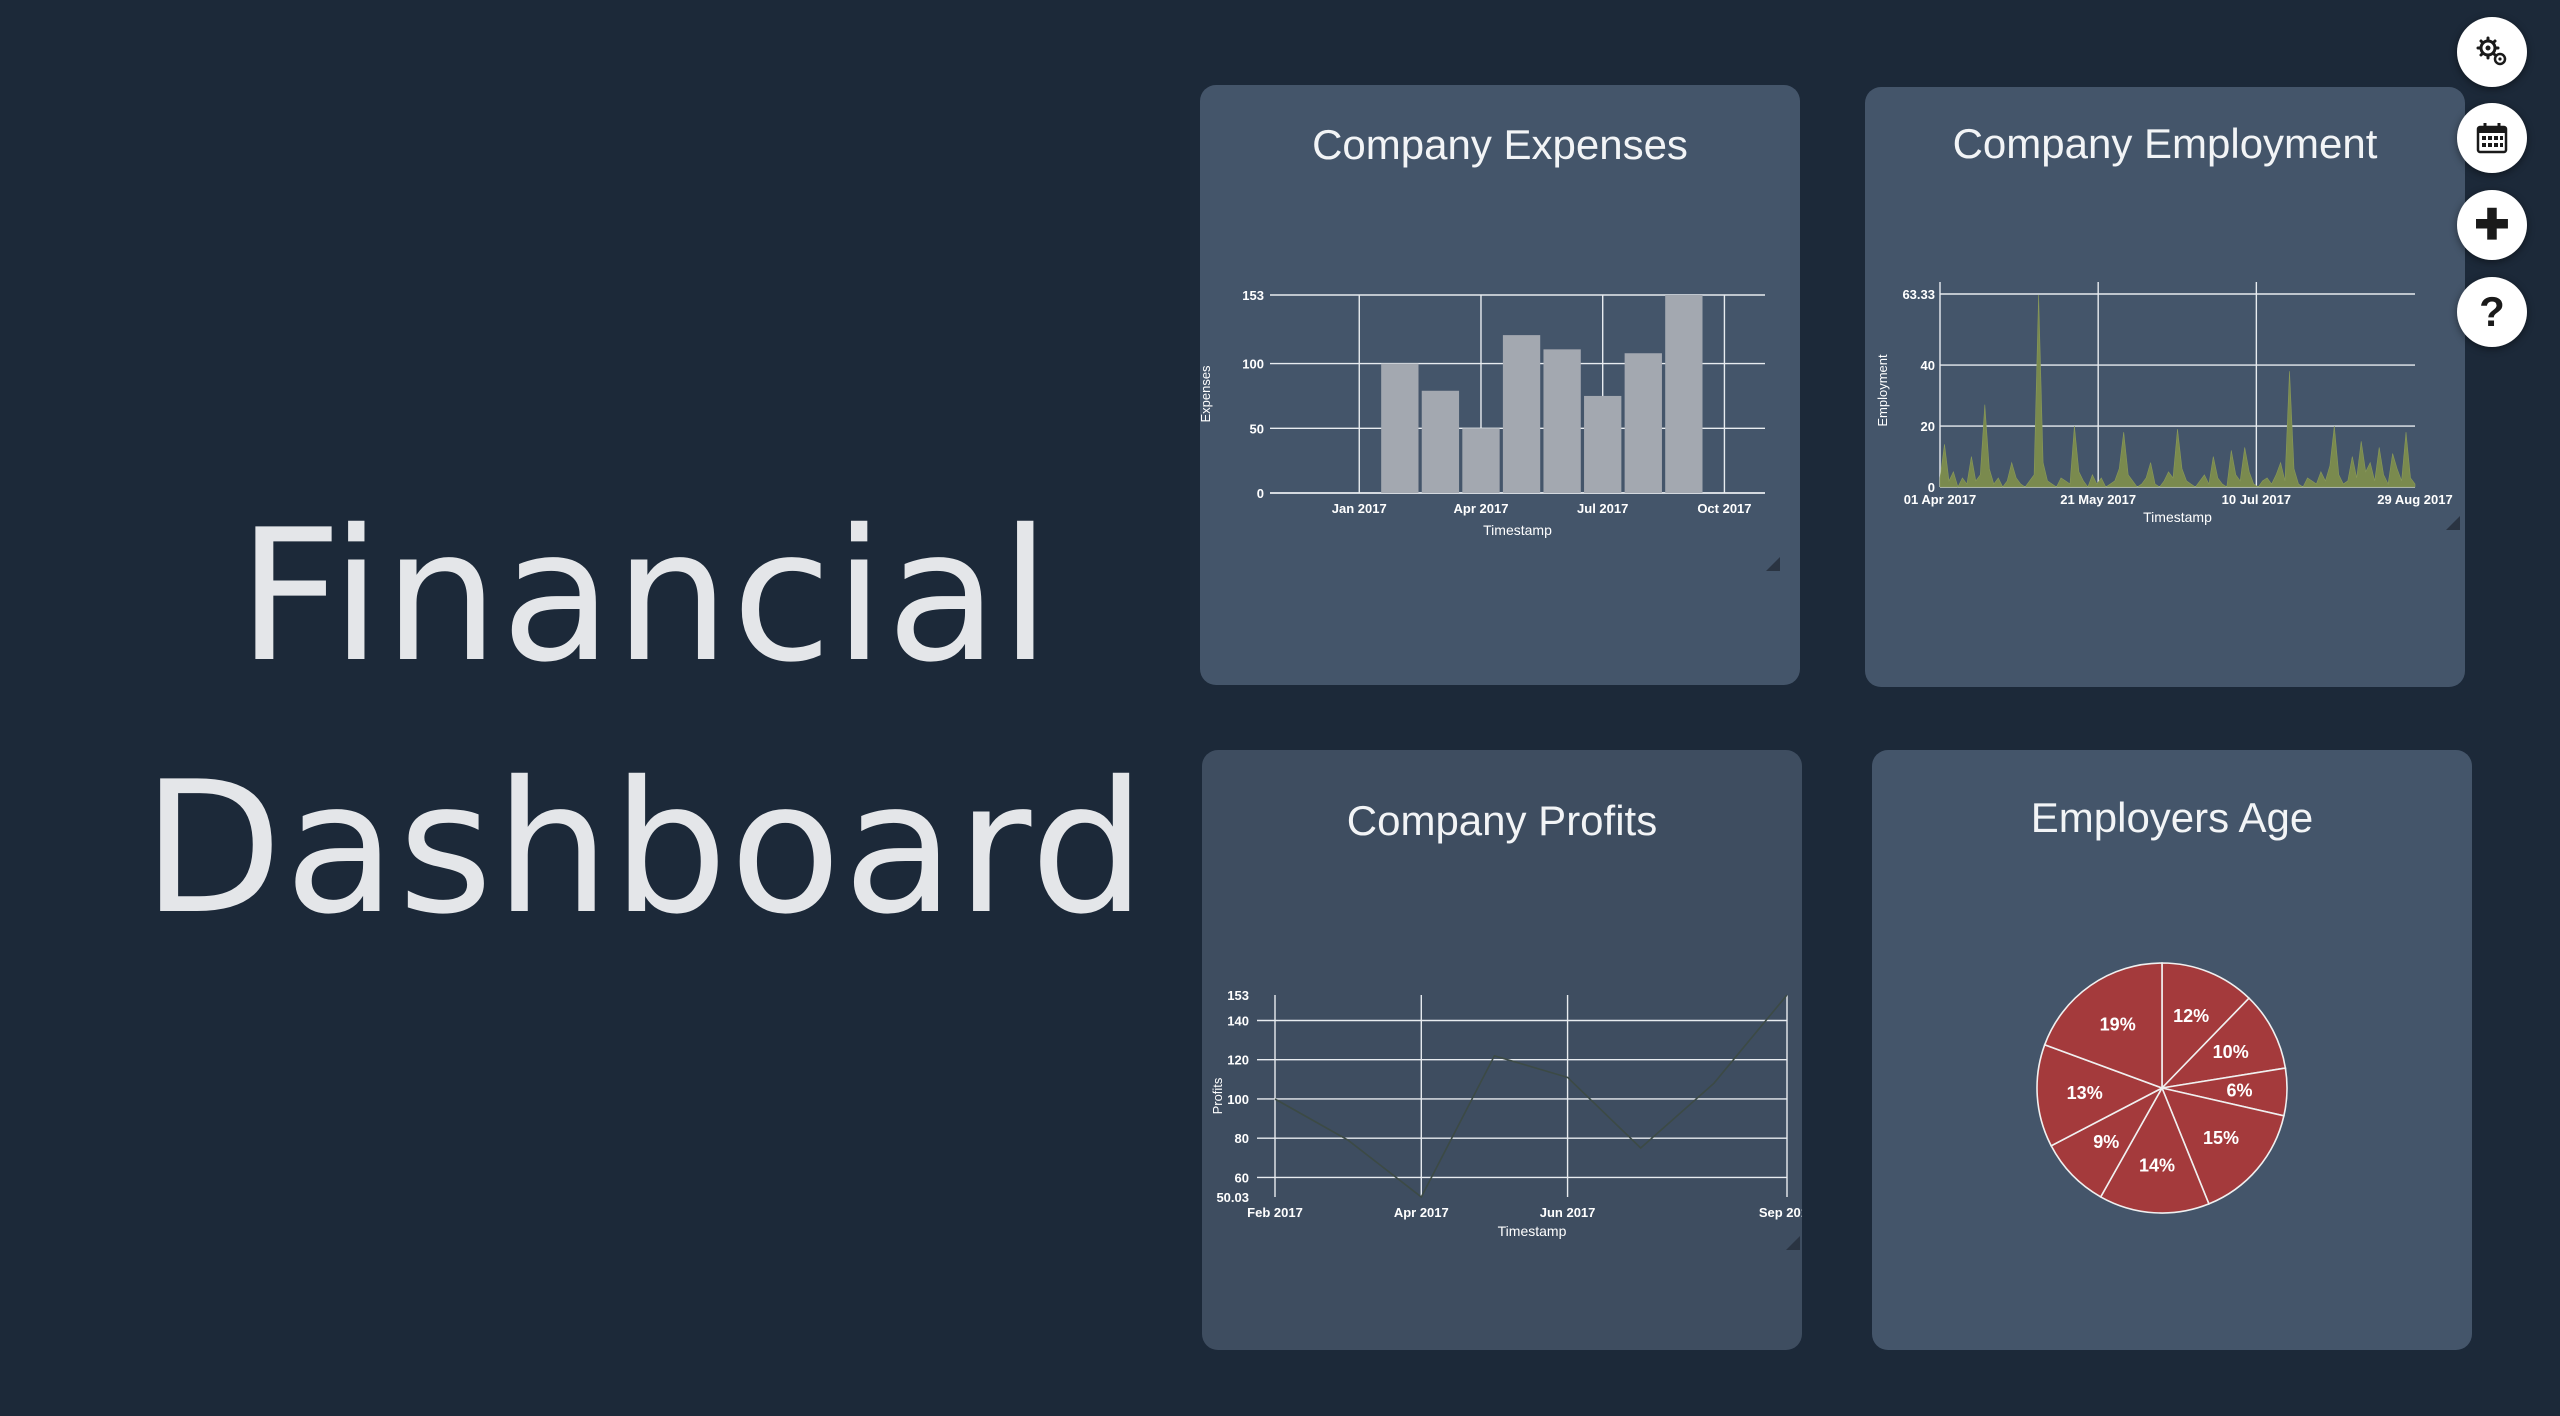 This screenshot has width=2560, height=1416. I want to click on expenses-ylabel: Expenses, so click(1206, 394).